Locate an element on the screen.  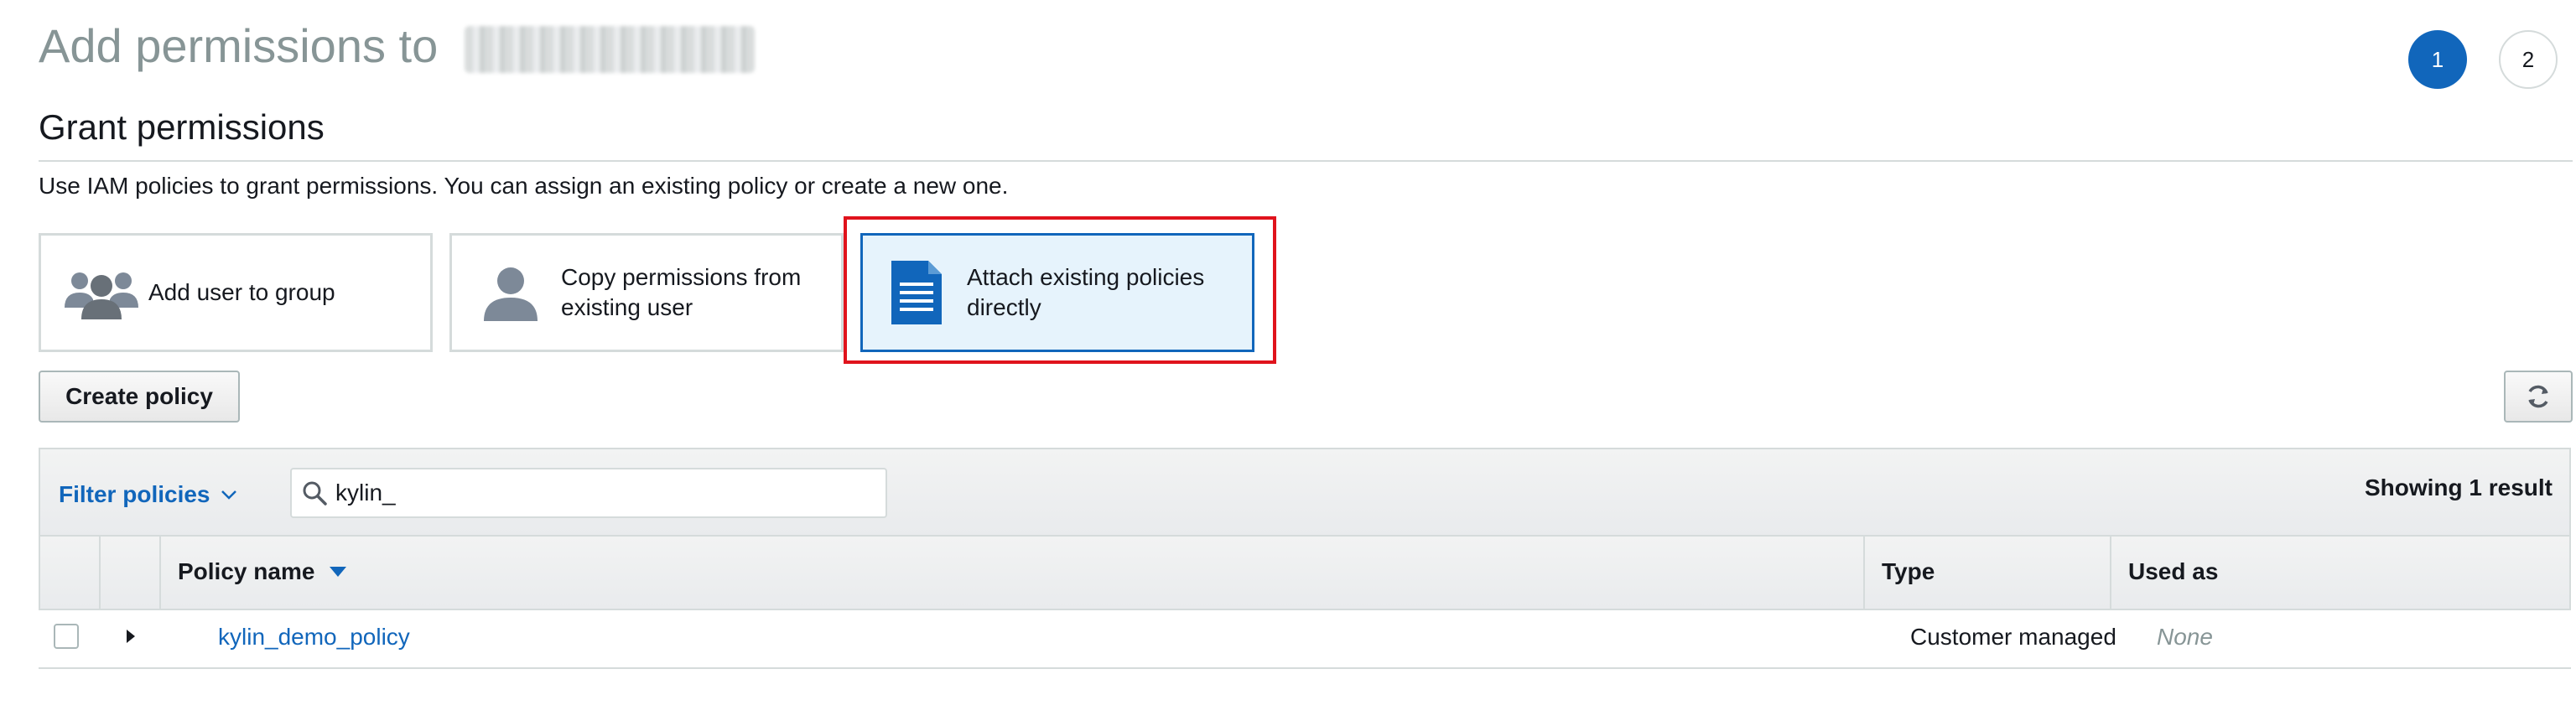
search-field is located at coordinates (588, 493).